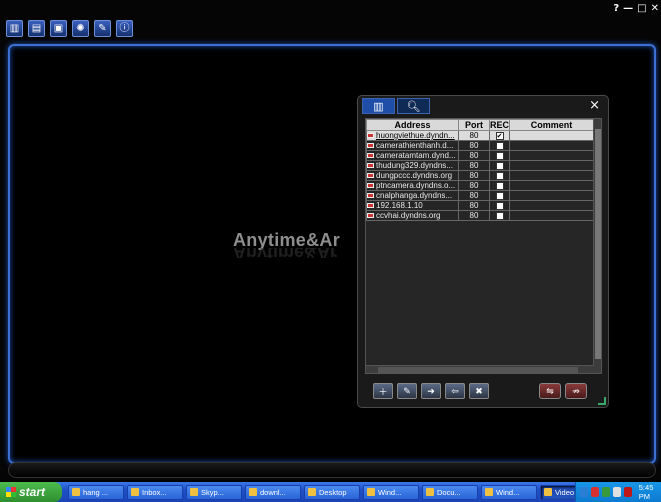 This screenshot has width=661, height=502. Describe the element at coordinates (383, 391) in the screenshot. I see `add-icon: ＋` at that location.